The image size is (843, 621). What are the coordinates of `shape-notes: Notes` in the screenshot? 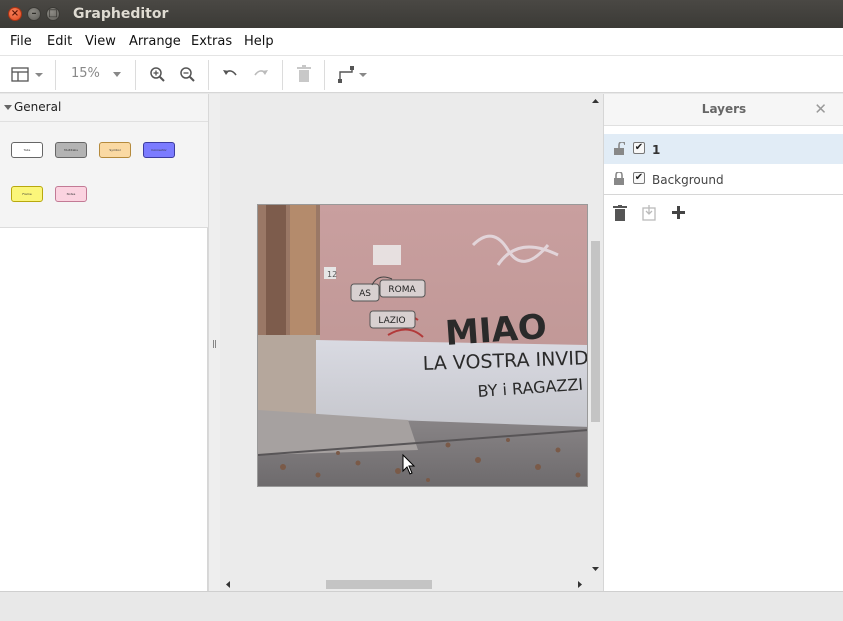 It's located at (71, 194).